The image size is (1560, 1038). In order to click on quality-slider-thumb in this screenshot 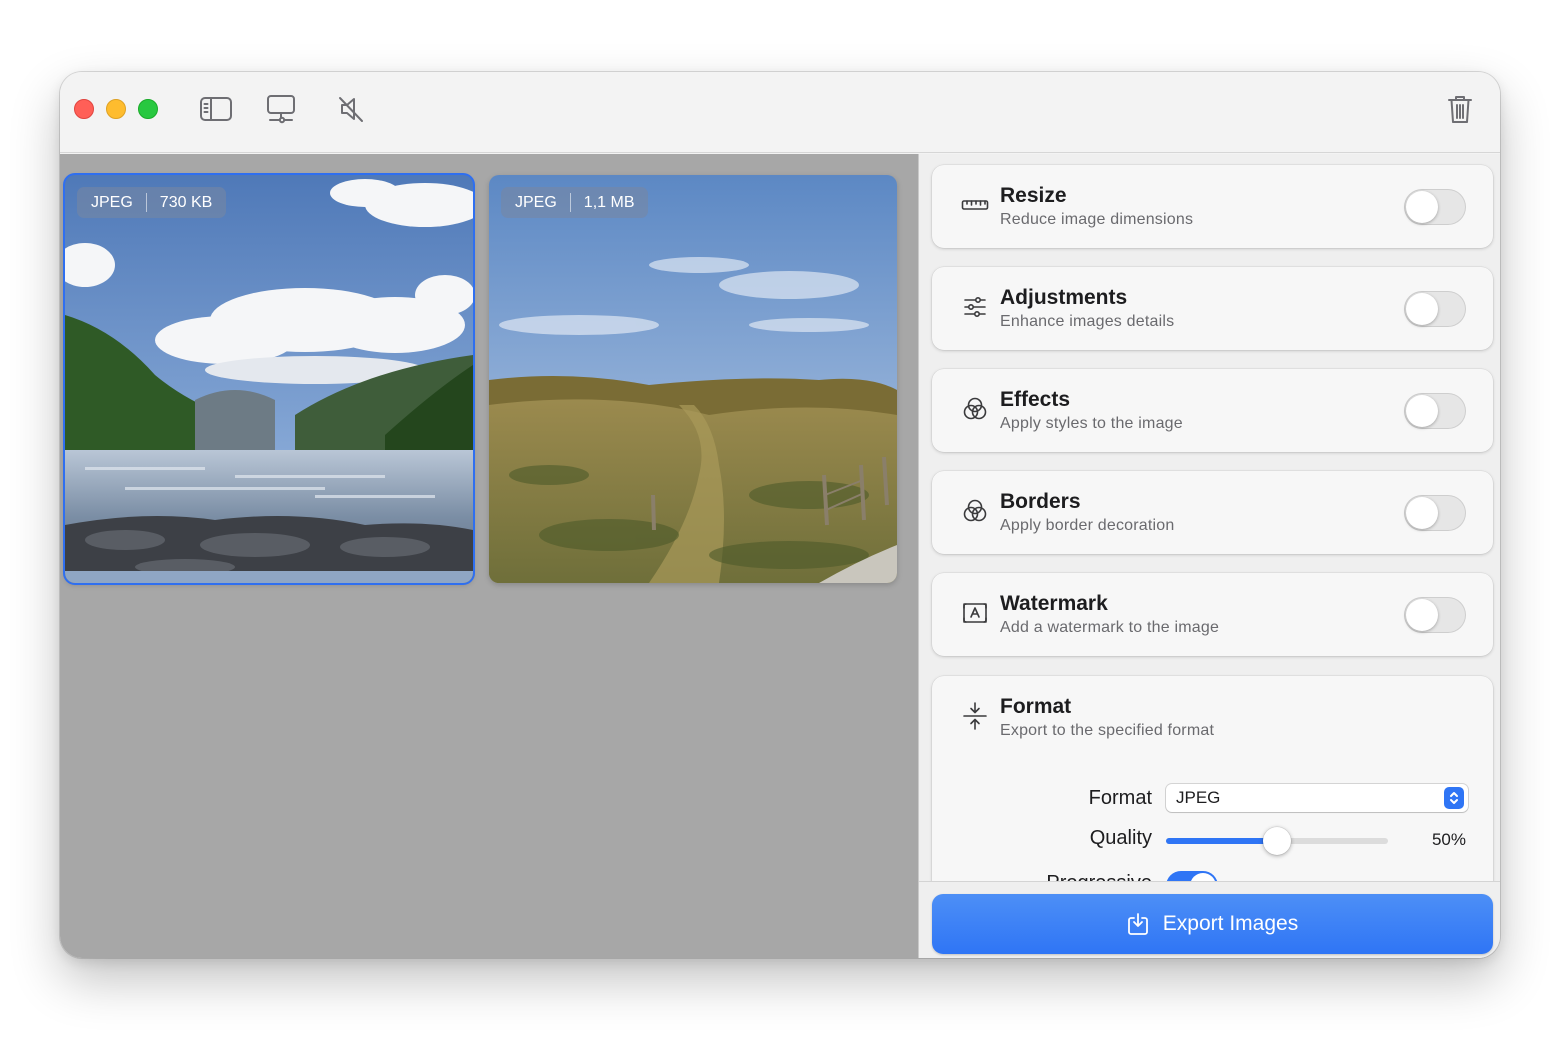, I will do `click(1277, 841)`.